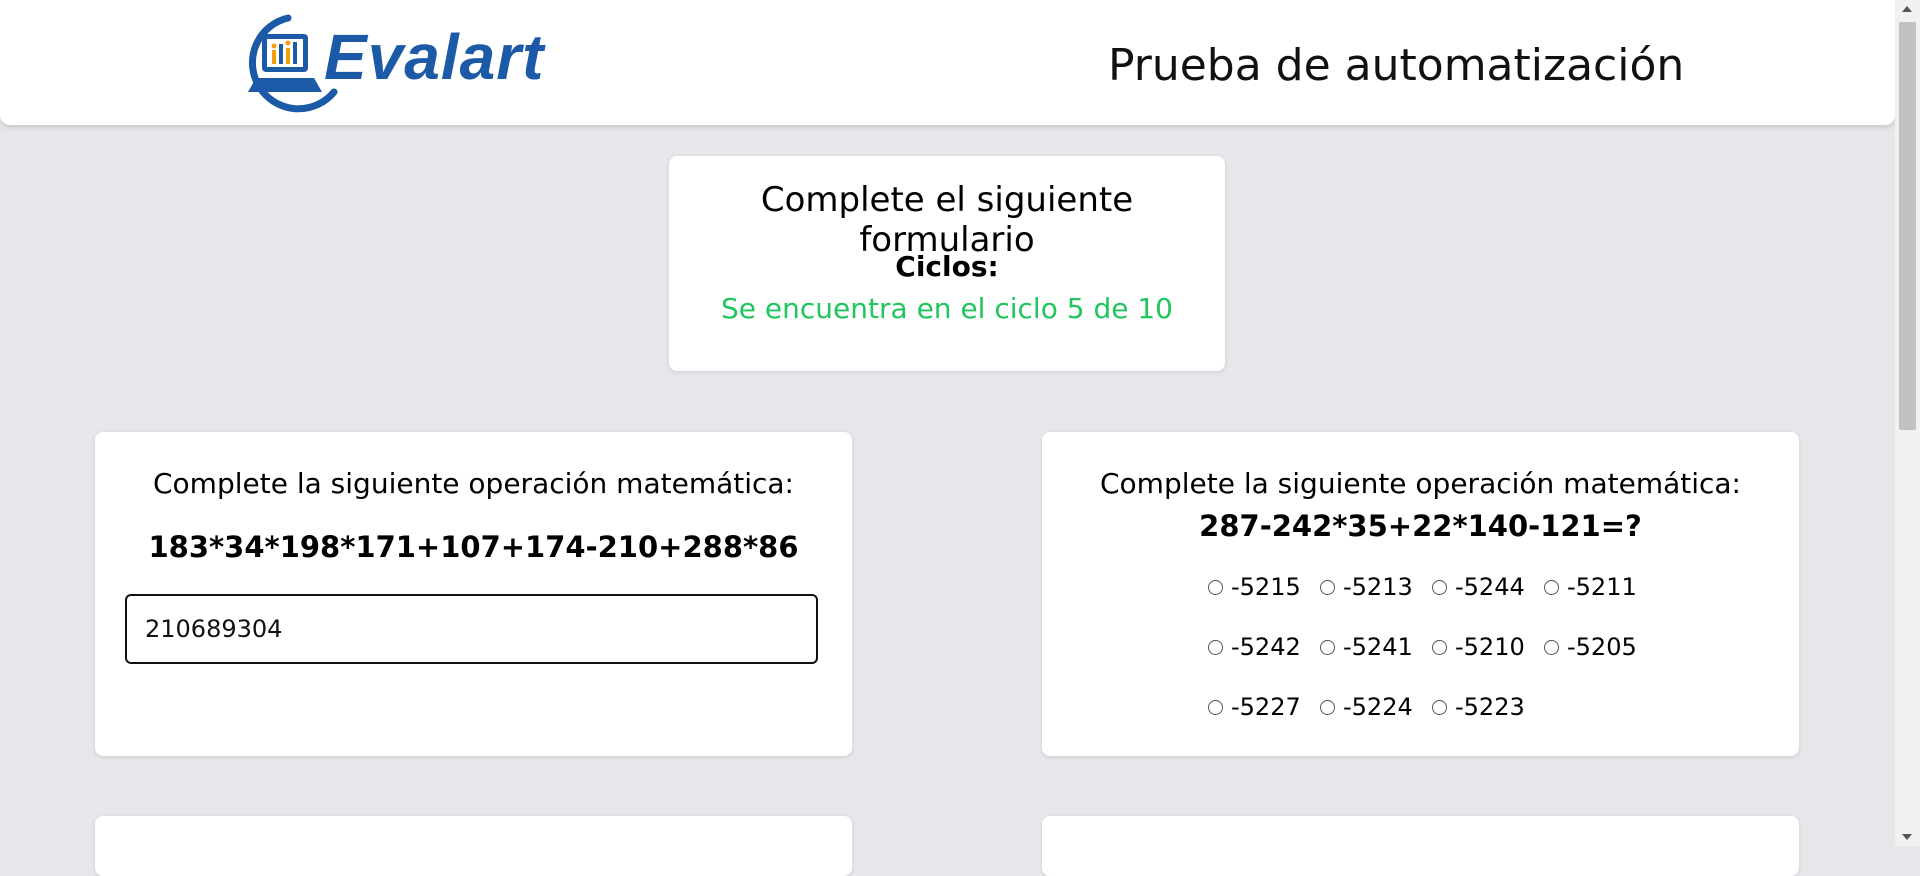 Image resolution: width=1920 pixels, height=876 pixels. I want to click on answer-input, so click(471, 629).